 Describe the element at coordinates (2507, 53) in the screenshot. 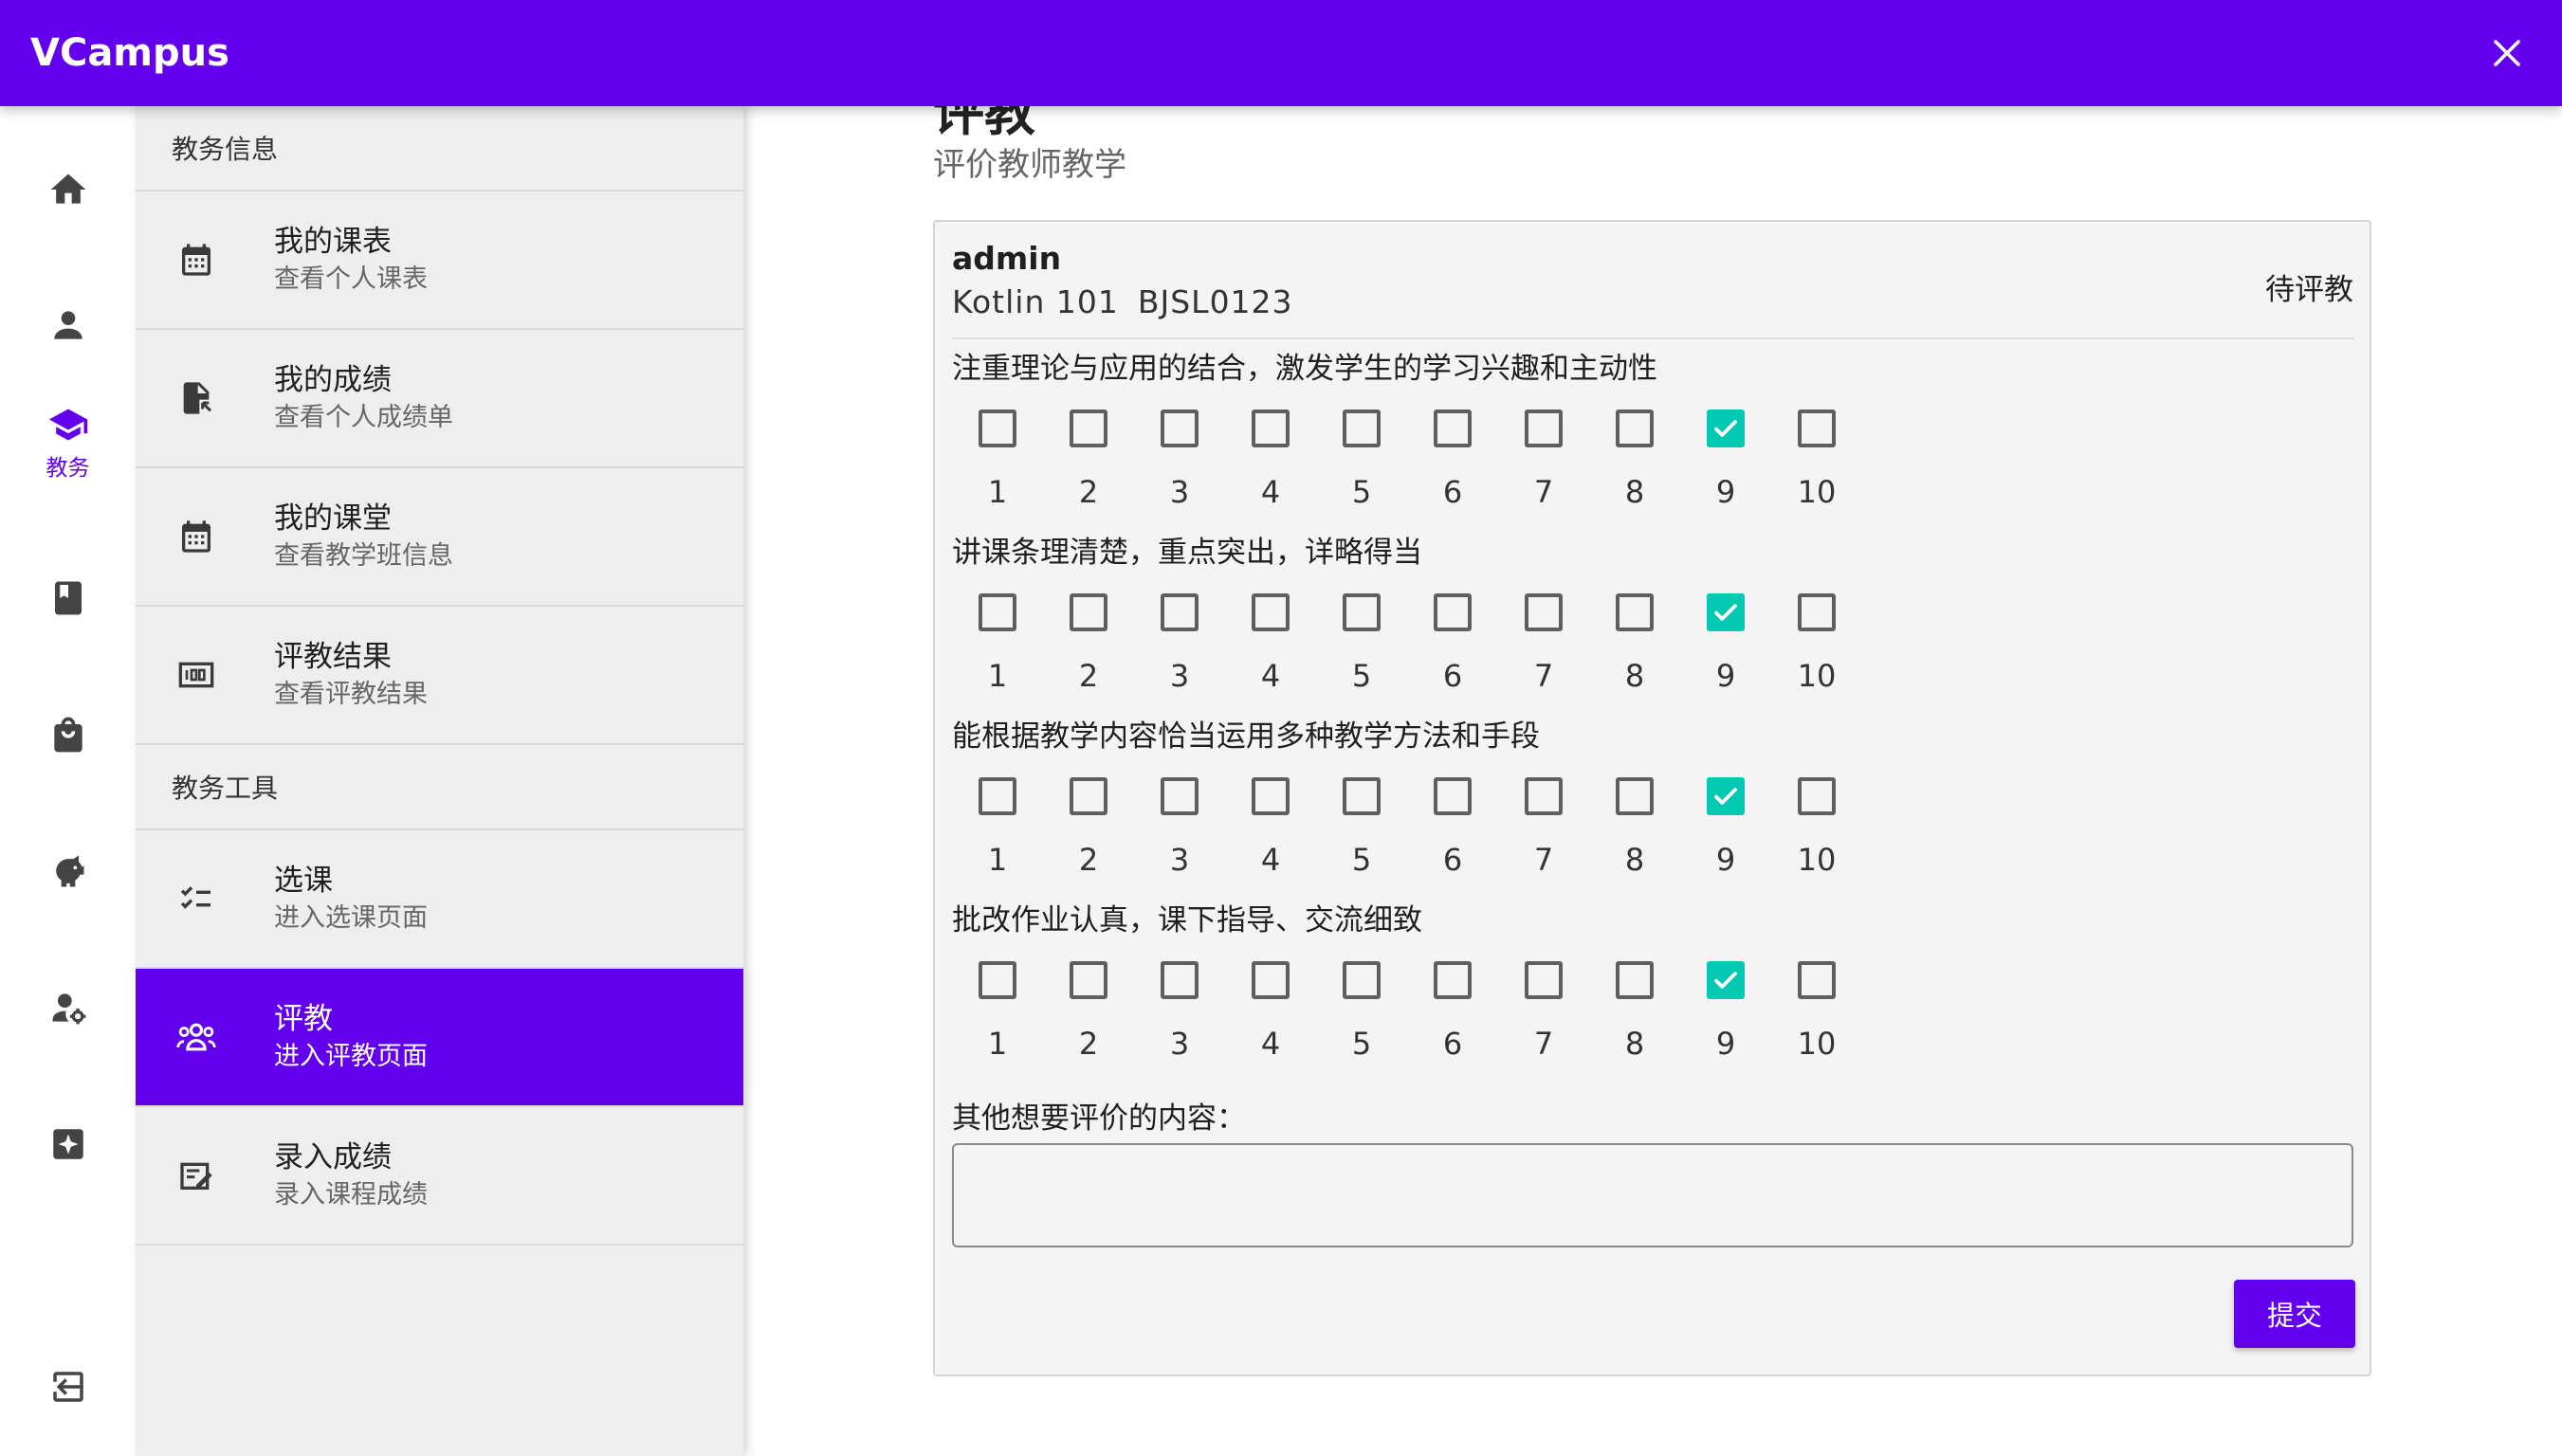

I see `close-button` at that location.